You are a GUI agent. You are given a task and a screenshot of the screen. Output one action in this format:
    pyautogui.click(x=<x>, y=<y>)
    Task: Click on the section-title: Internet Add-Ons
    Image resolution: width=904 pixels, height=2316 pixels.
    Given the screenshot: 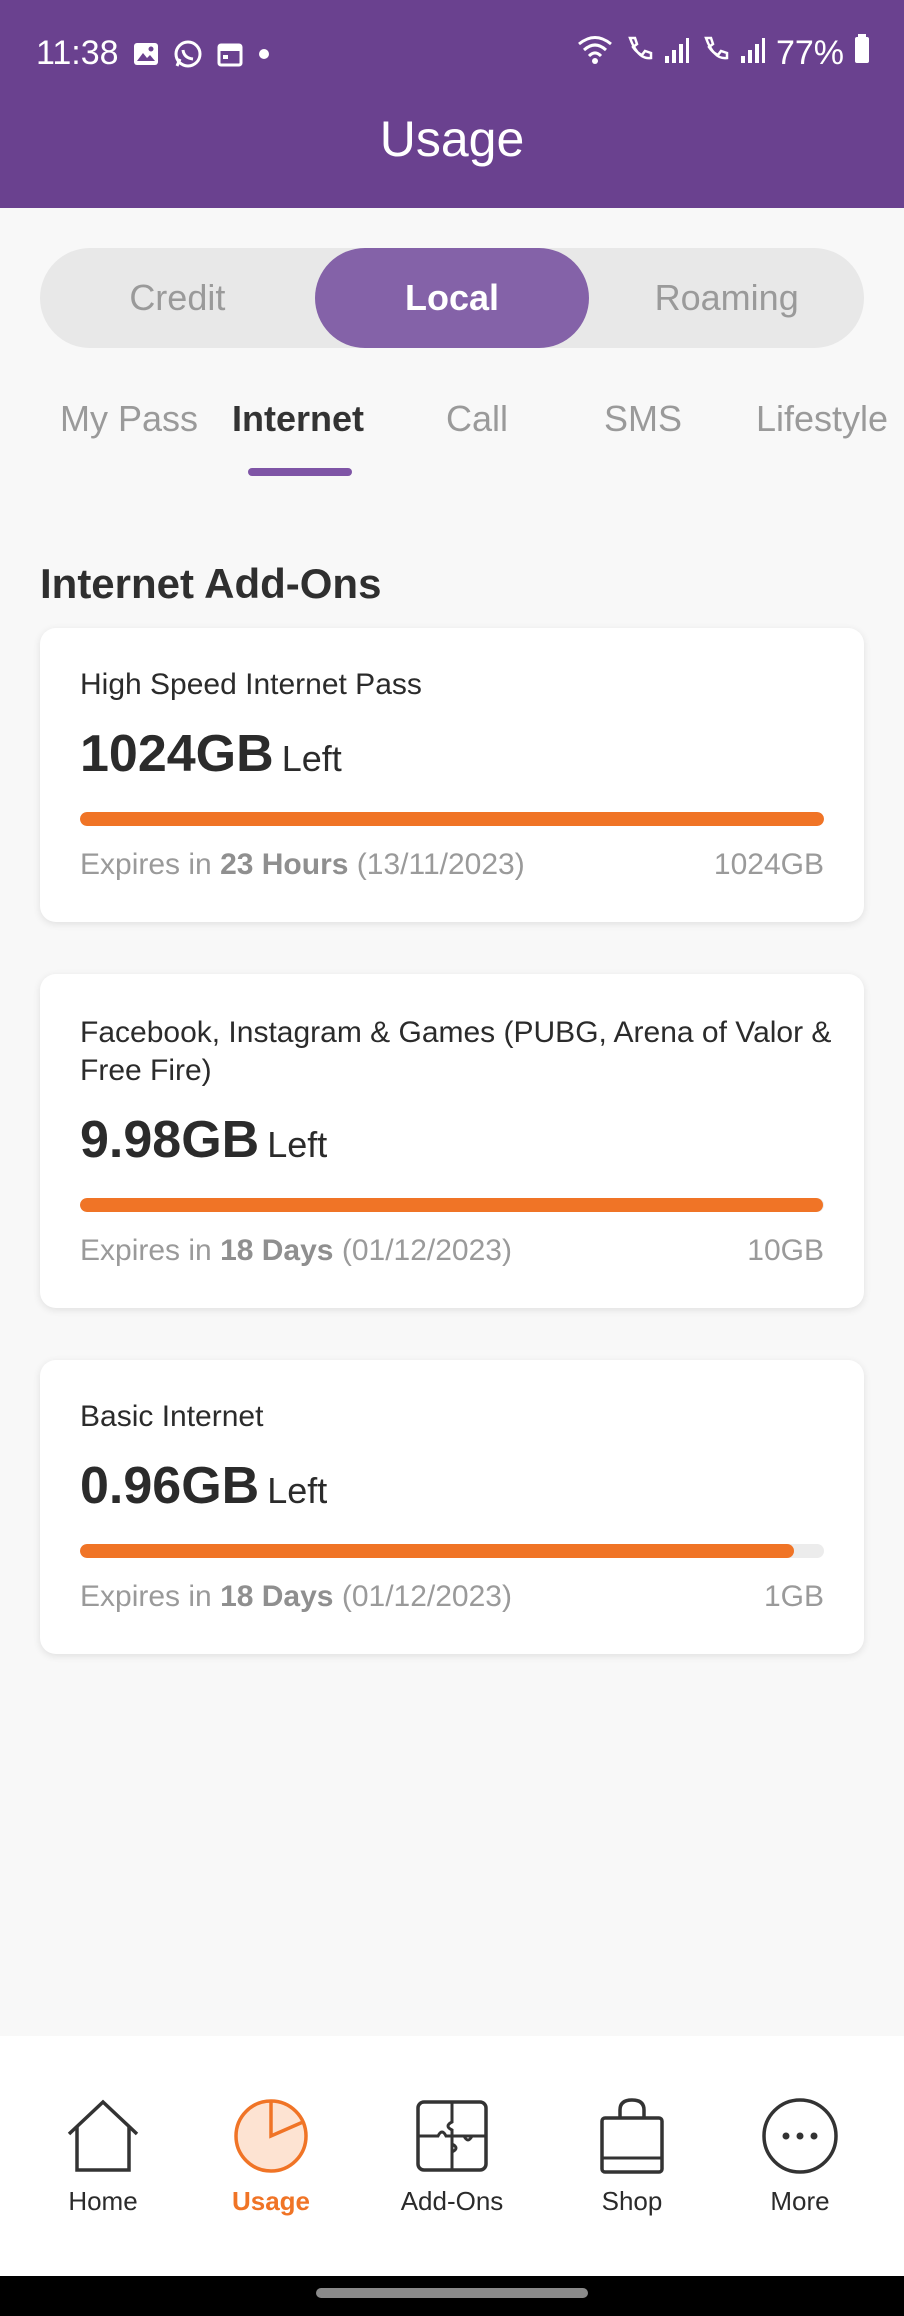 What is the action you would take?
    pyautogui.click(x=211, y=583)
    